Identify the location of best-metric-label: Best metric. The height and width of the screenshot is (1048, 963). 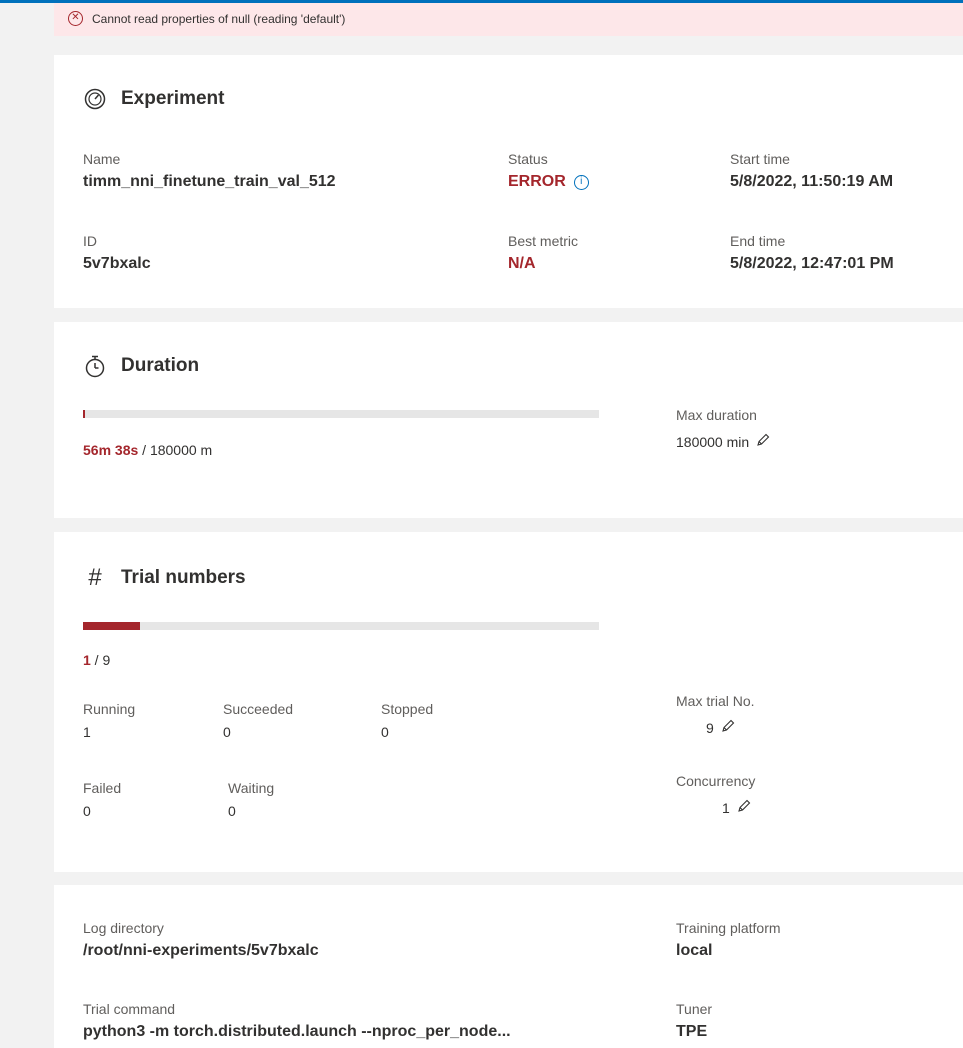
(543, 241).